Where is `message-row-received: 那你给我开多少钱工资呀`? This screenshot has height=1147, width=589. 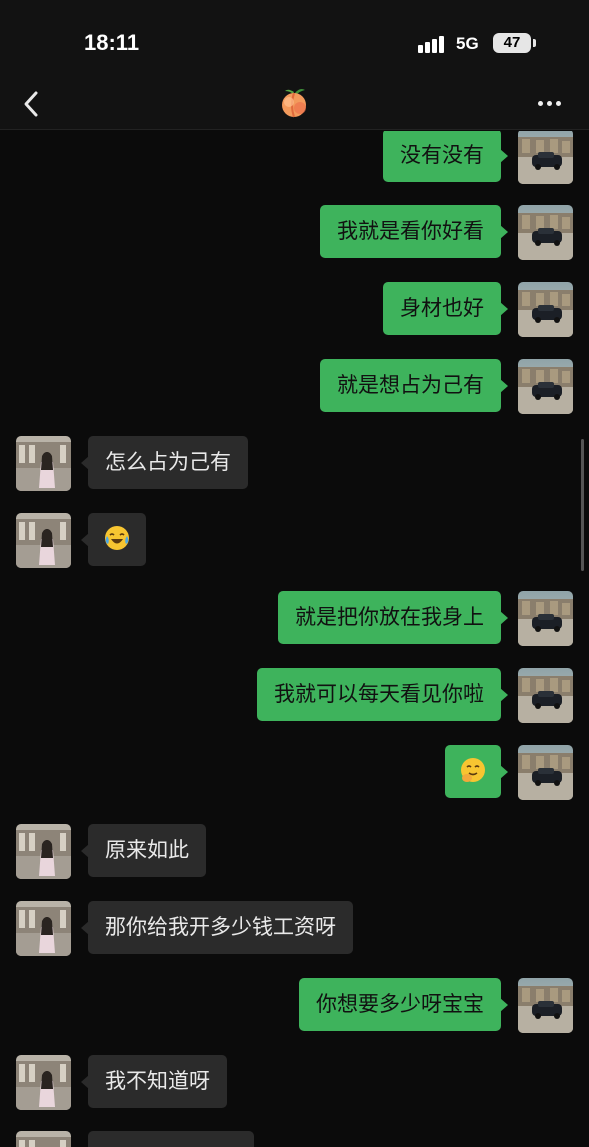 message-row-received: 那你给我开多少钱工资呀 is located at coordinates (294, 929).